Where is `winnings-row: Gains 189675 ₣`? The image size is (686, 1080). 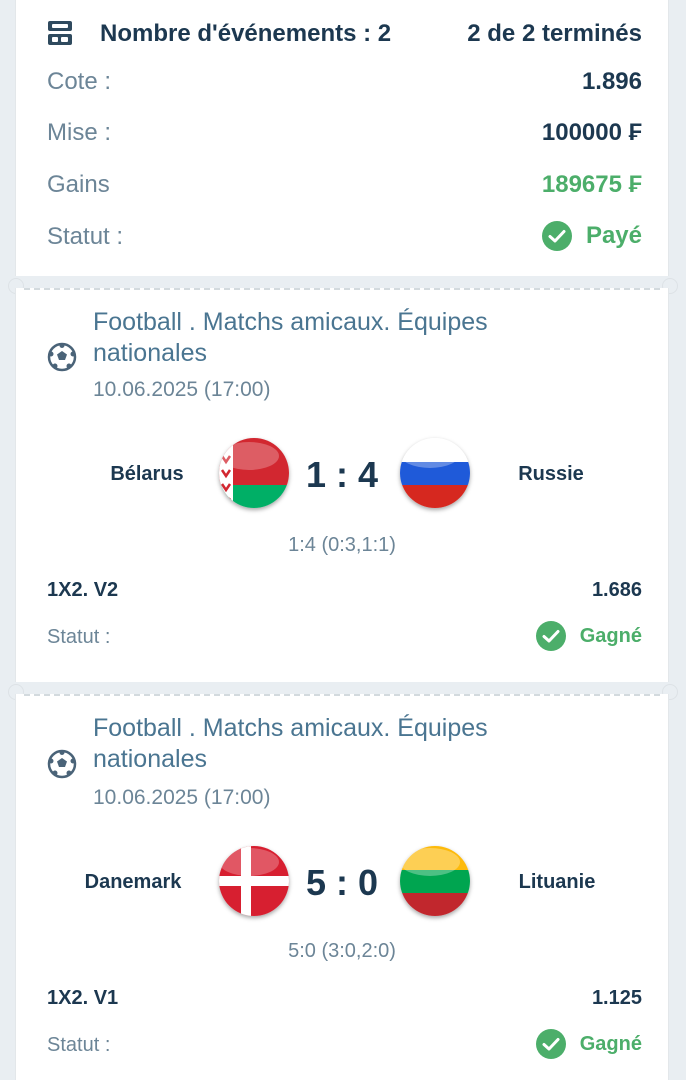 winnings-row: Gains 189675 ₣ is located at coordinates (344, 191).